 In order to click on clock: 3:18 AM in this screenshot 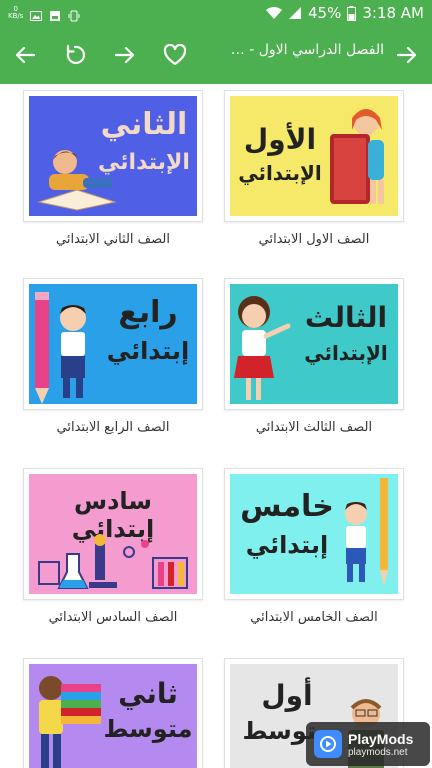, I will do `click(393, 13)`.